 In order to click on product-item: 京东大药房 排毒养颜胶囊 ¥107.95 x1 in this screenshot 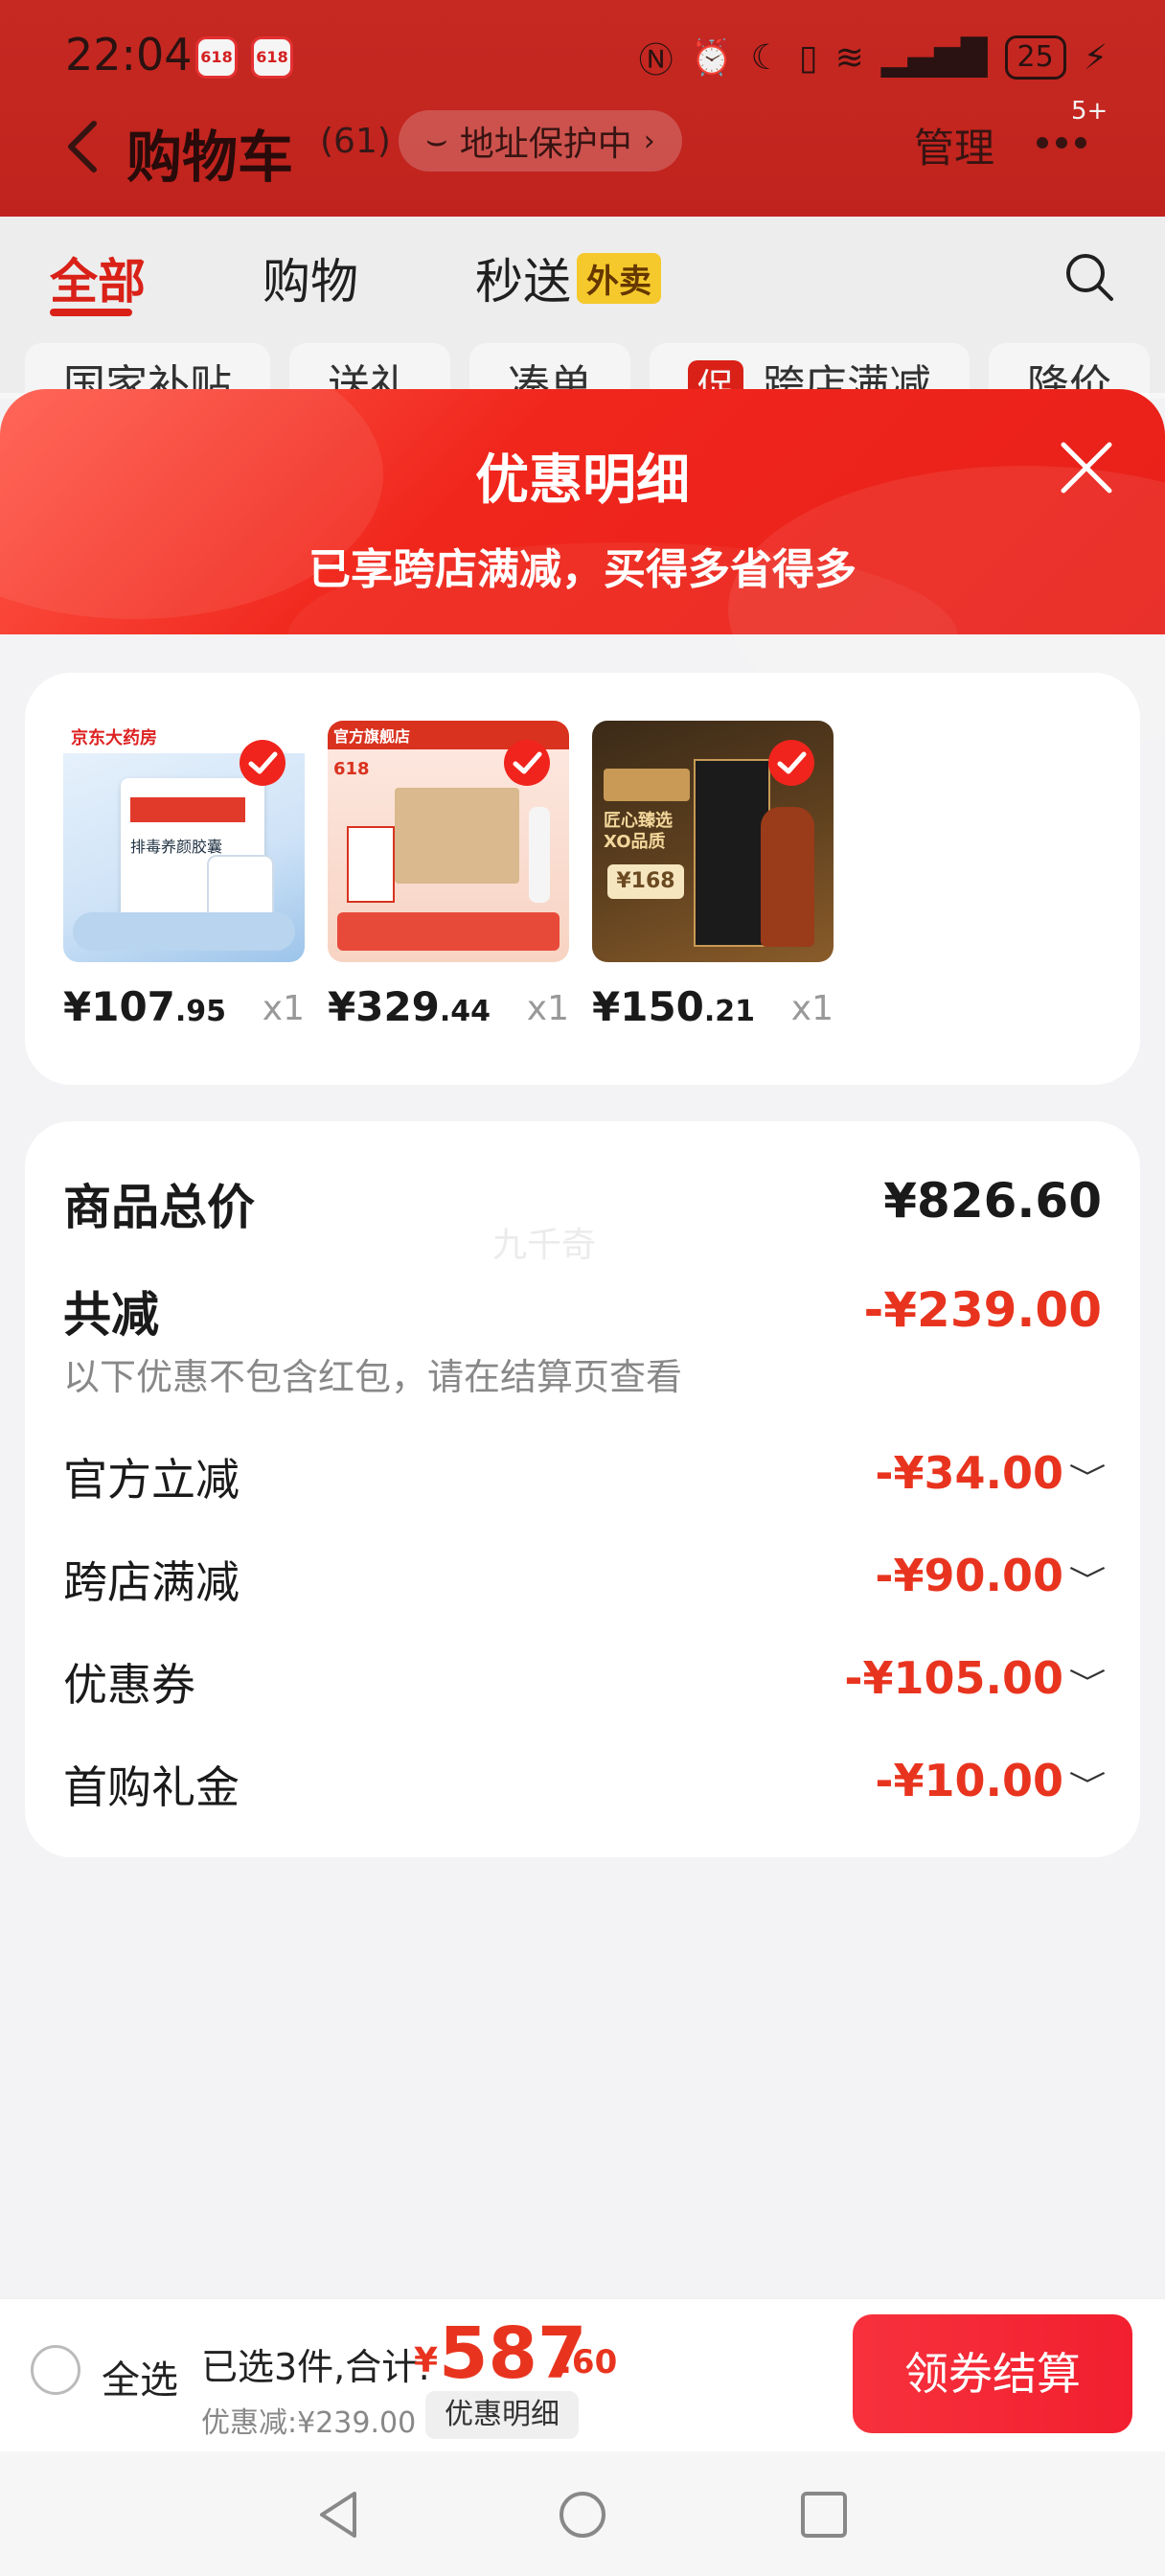, I will do `click(184, 876)`.